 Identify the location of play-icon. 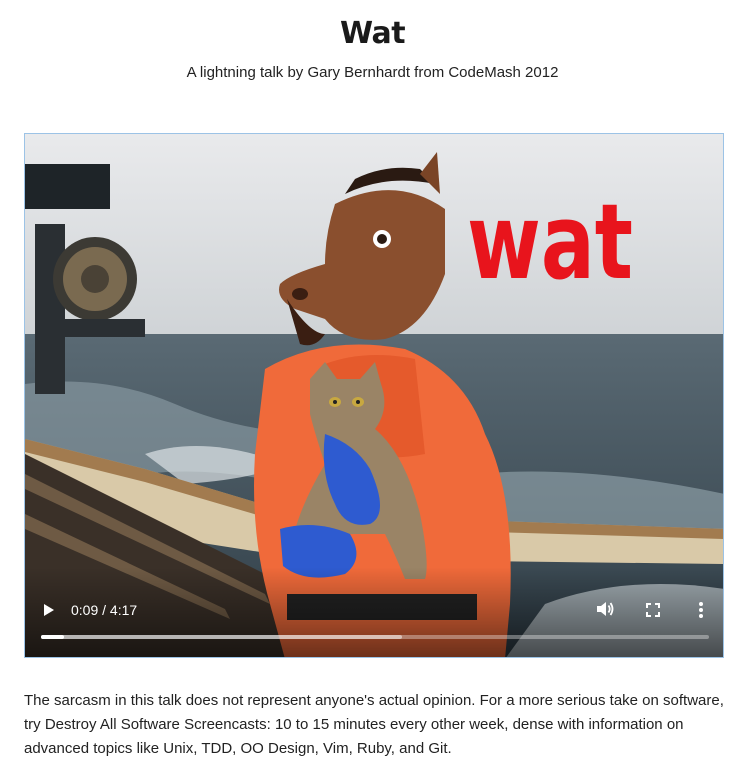
(49, 610).